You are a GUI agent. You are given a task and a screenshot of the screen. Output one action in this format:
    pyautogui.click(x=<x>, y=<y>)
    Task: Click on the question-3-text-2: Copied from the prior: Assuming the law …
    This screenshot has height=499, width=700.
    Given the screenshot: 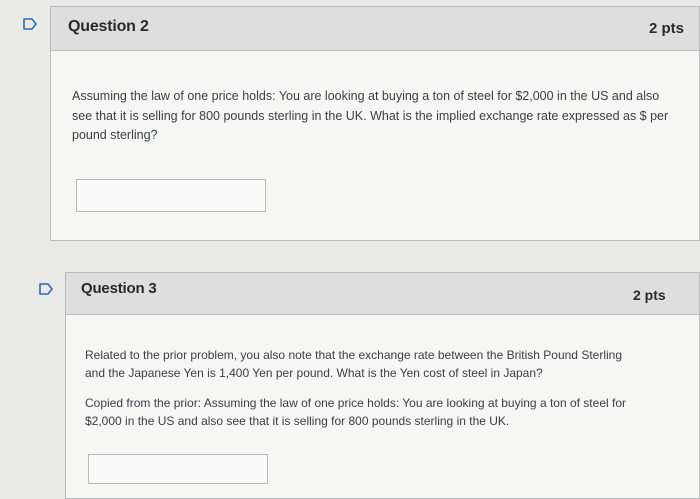 What is the action you would take?
    pyautogui.click(x=355, y=412)
    